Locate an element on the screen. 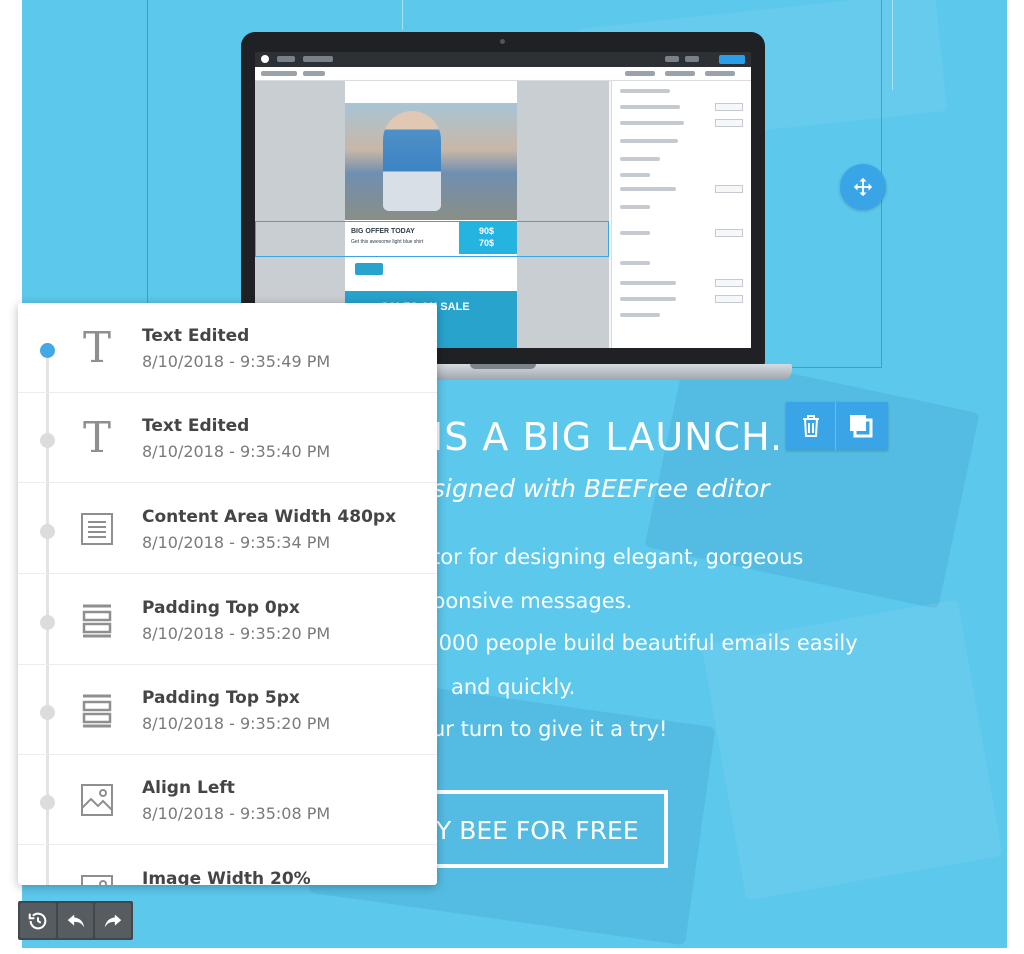 The height and width of the screenshot is (954, 1024). hero-title: IS A BIG LAUNCH. is located at coordinates (607, 437).